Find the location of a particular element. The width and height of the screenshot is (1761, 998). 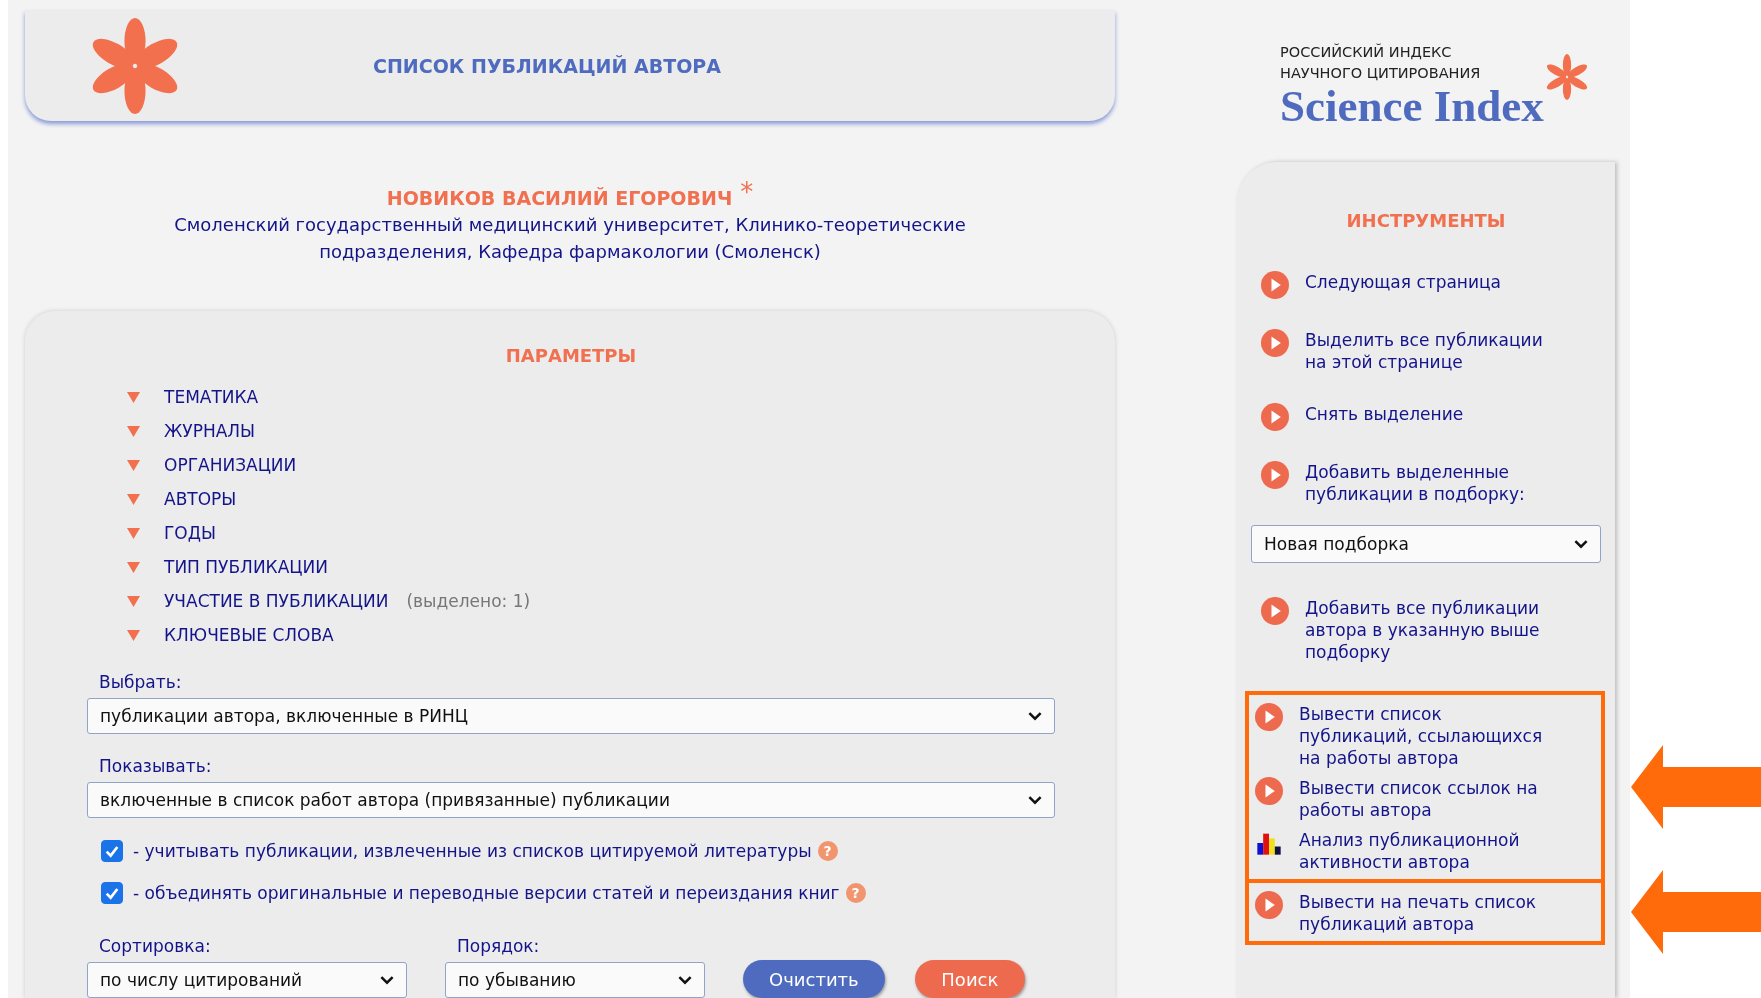

tool-link: Вывести на печать список публикаций автора is located at coordinates (1425, 913).